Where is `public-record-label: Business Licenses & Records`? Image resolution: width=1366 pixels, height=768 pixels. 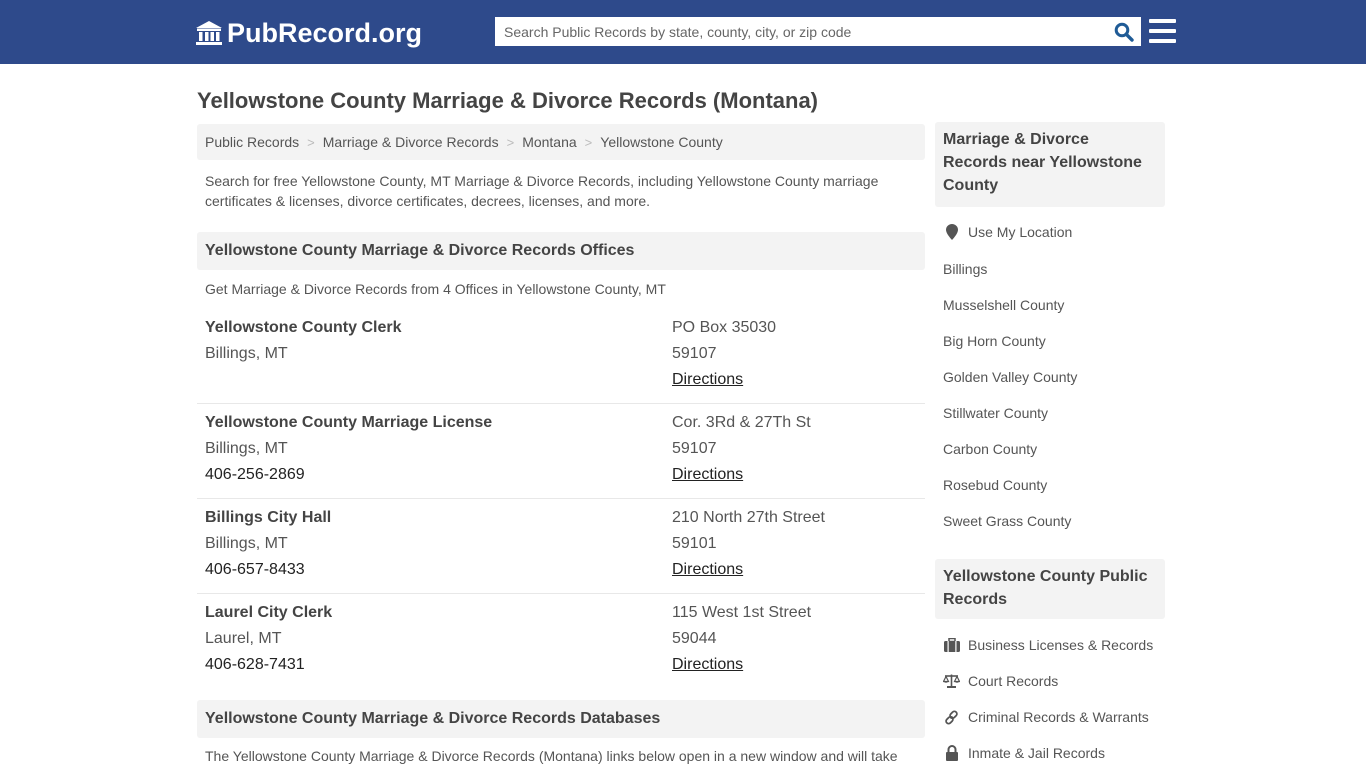
public-record-label: Business Licenses & Records is located at coordinates (1061, 645).